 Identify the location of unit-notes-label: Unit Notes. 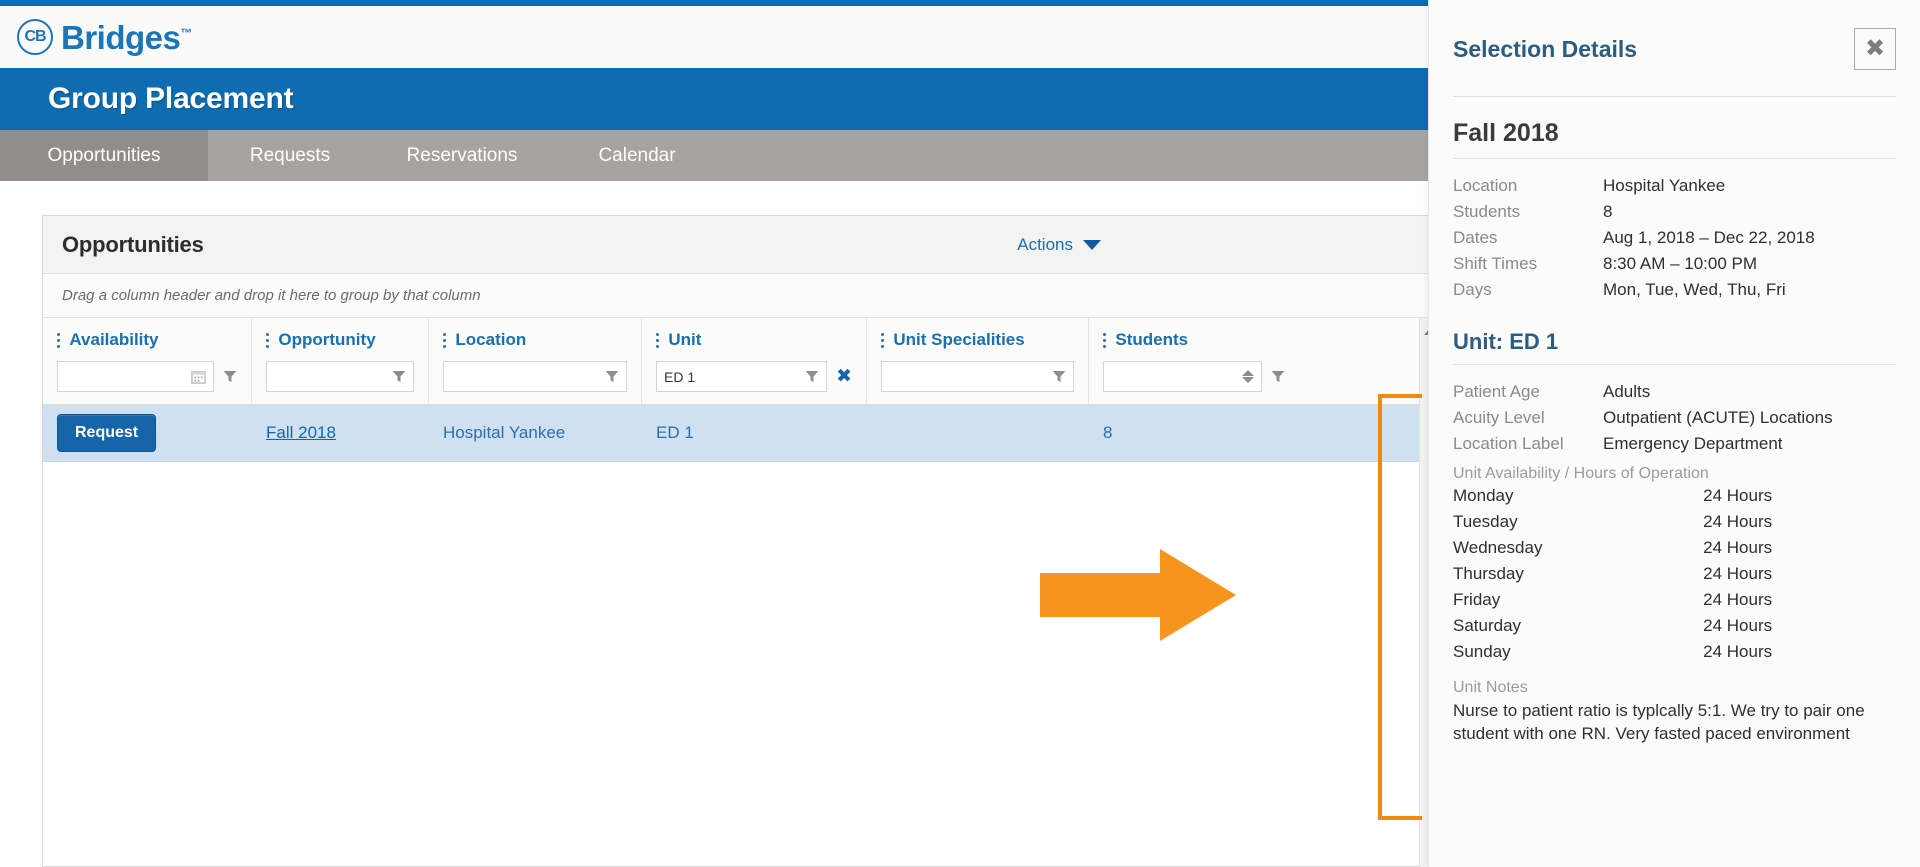
(1490, 687).